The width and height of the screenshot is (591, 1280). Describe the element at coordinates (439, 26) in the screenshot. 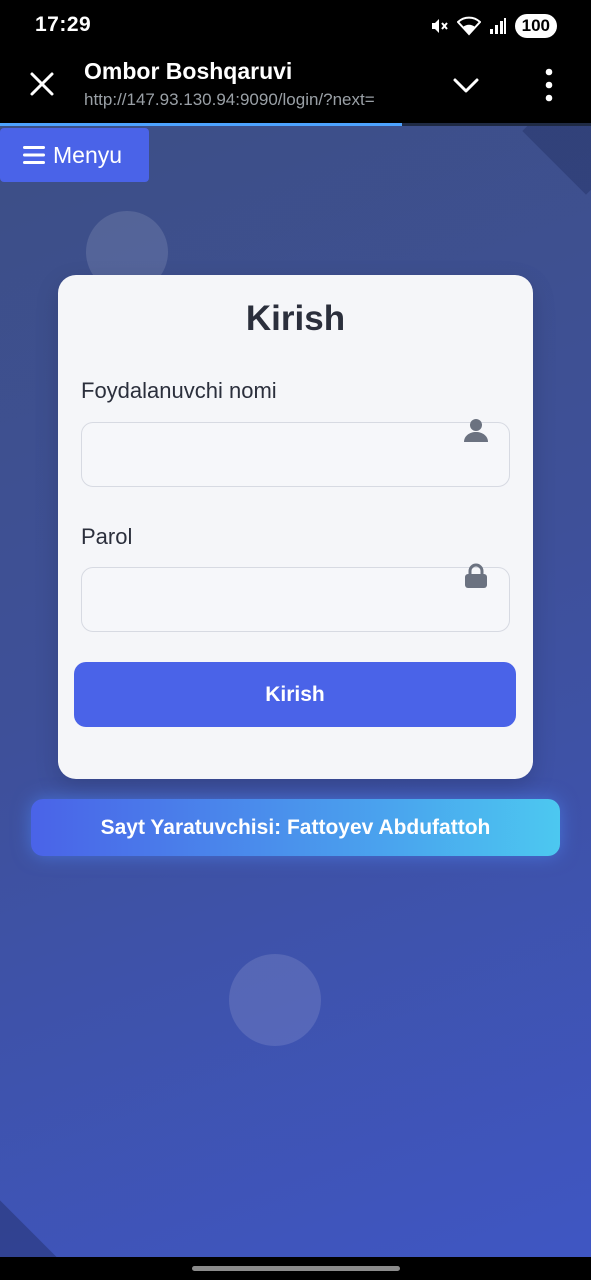

I see `mute-icon` at that location.